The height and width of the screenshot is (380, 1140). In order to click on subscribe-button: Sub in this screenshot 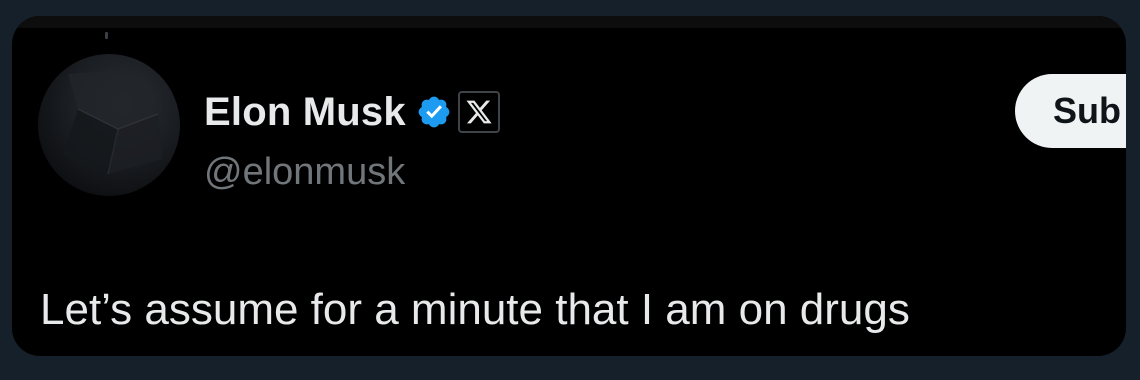, I will do `click(1070, 111)`.